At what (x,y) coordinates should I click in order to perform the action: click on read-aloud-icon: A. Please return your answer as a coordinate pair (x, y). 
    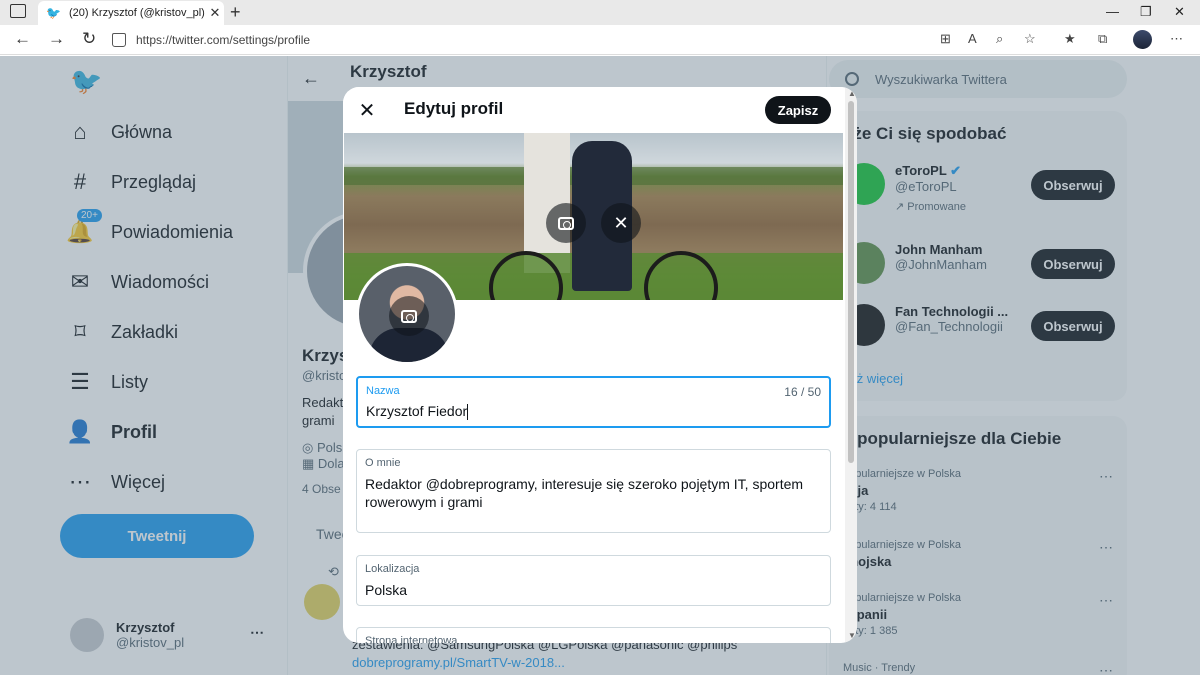
    Looking at the image, I should click on (972, 38).